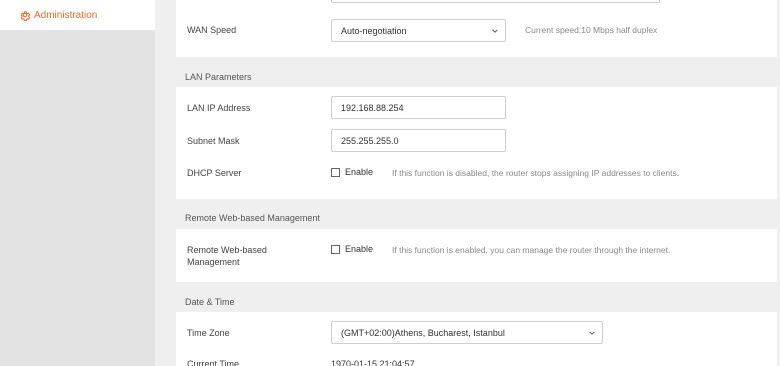 Image resolution: width=780 pixels, height=366 pixels. What do you see at coordinates (372, 107) in the screenshot?
I see `lan-ip-value: 192.168.88.254` at bounding box center [372, 107].